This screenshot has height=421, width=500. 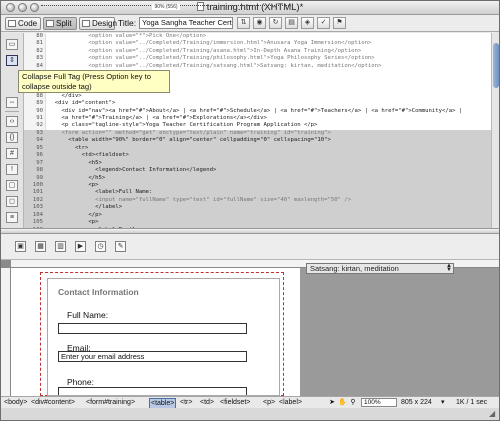 I want to click on tag-selector-item: <fieldset>, so click(x=235, y=402).